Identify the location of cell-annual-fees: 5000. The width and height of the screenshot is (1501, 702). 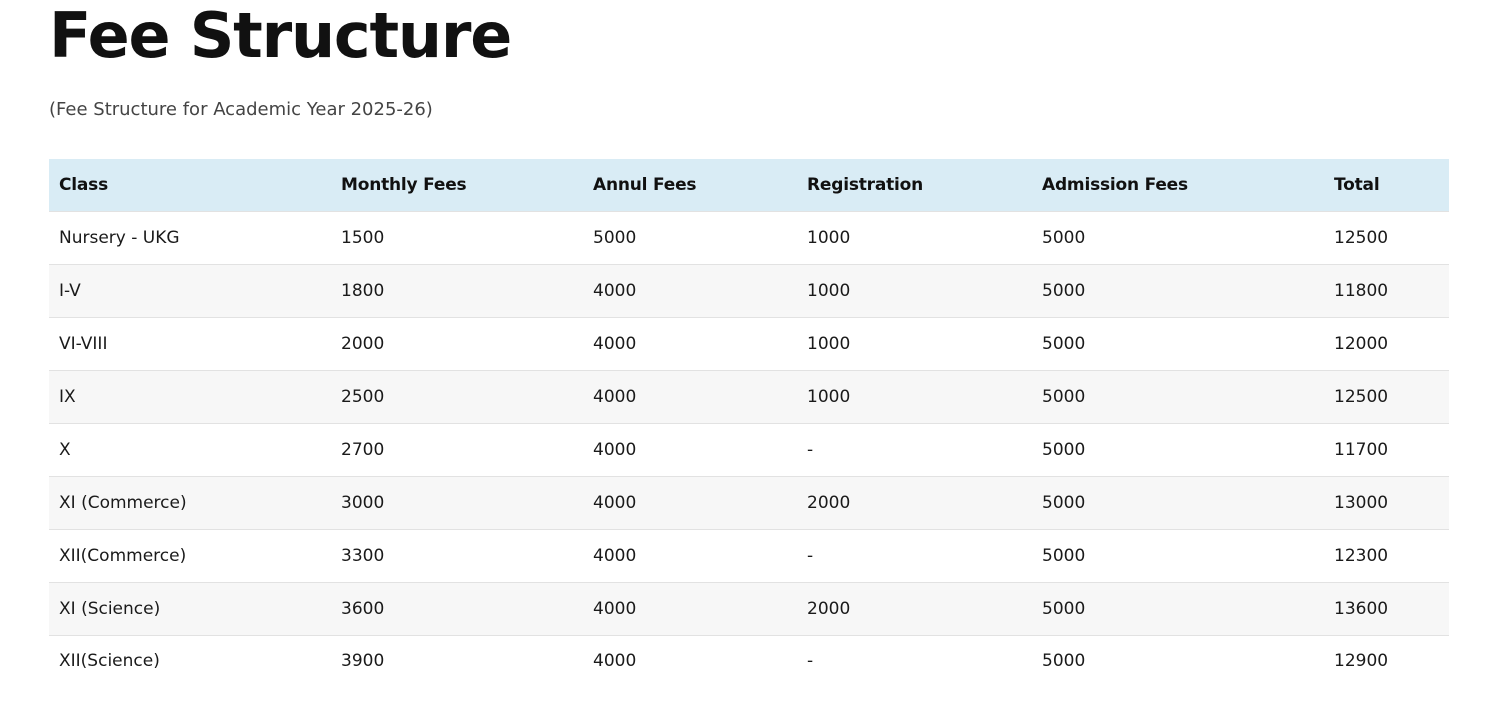
(690, 238).